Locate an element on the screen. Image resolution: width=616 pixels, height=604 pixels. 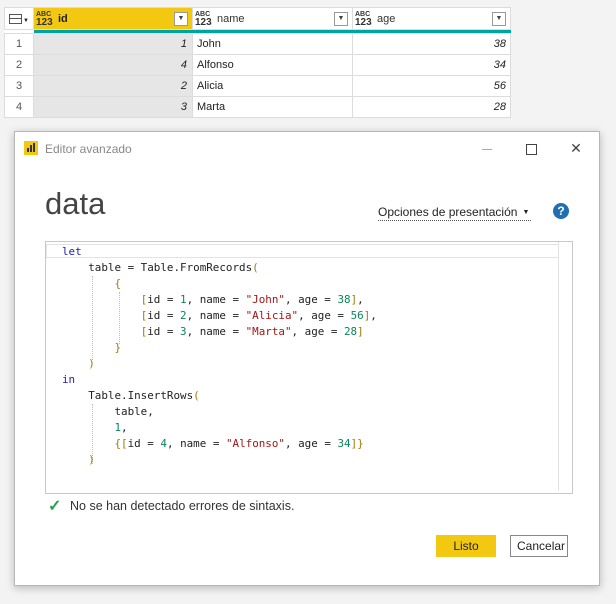
close-button: ✕ is located at coordinates (576, 148).